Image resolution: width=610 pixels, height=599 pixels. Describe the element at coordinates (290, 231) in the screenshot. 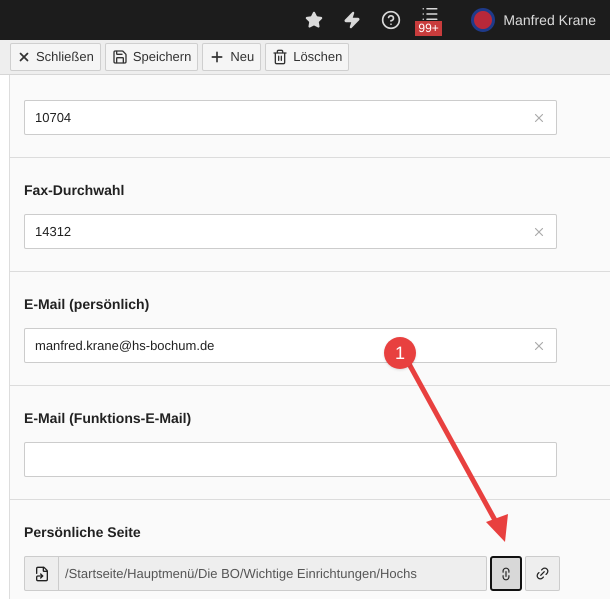

I see `input-field: 14312` at that location.